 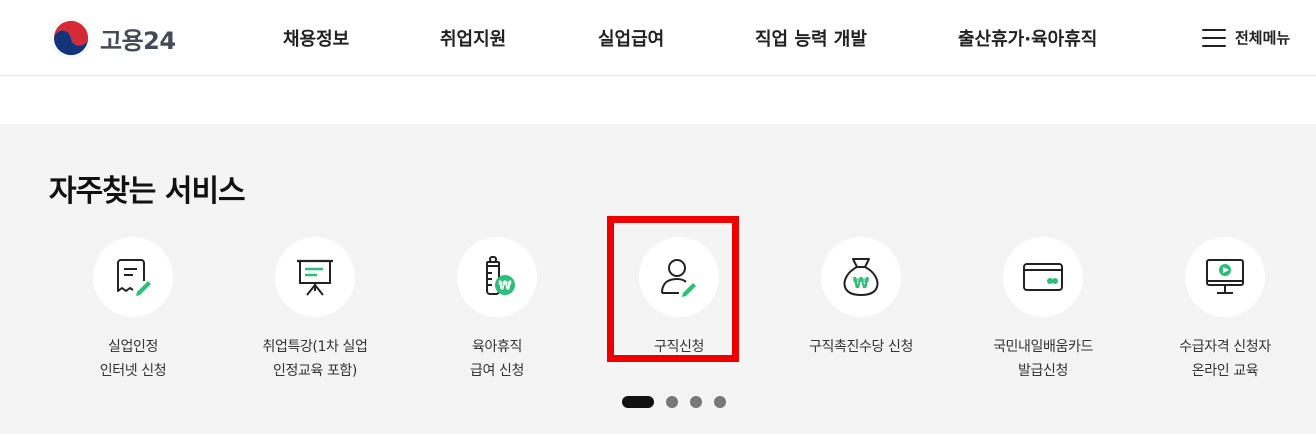 What do you see at coordinates (315, 359) in the screenshot?
I see `service-label: 취업특강(1차 실업 인정교육 포함)` at bounding box center [315, 359].